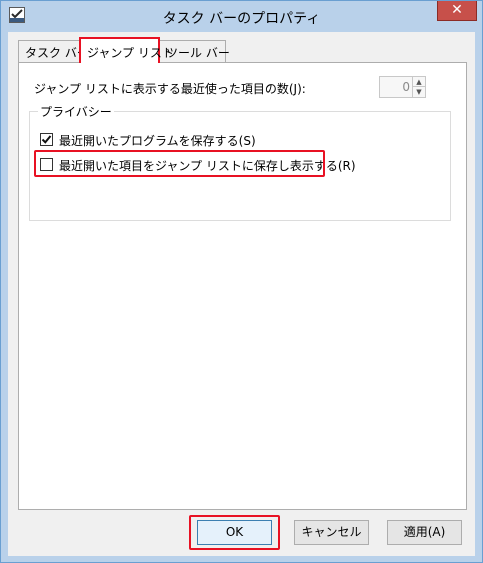 This screenshot has width=483, height=563. I want to click on cancel-button: キャンセル, so click(331, 532).